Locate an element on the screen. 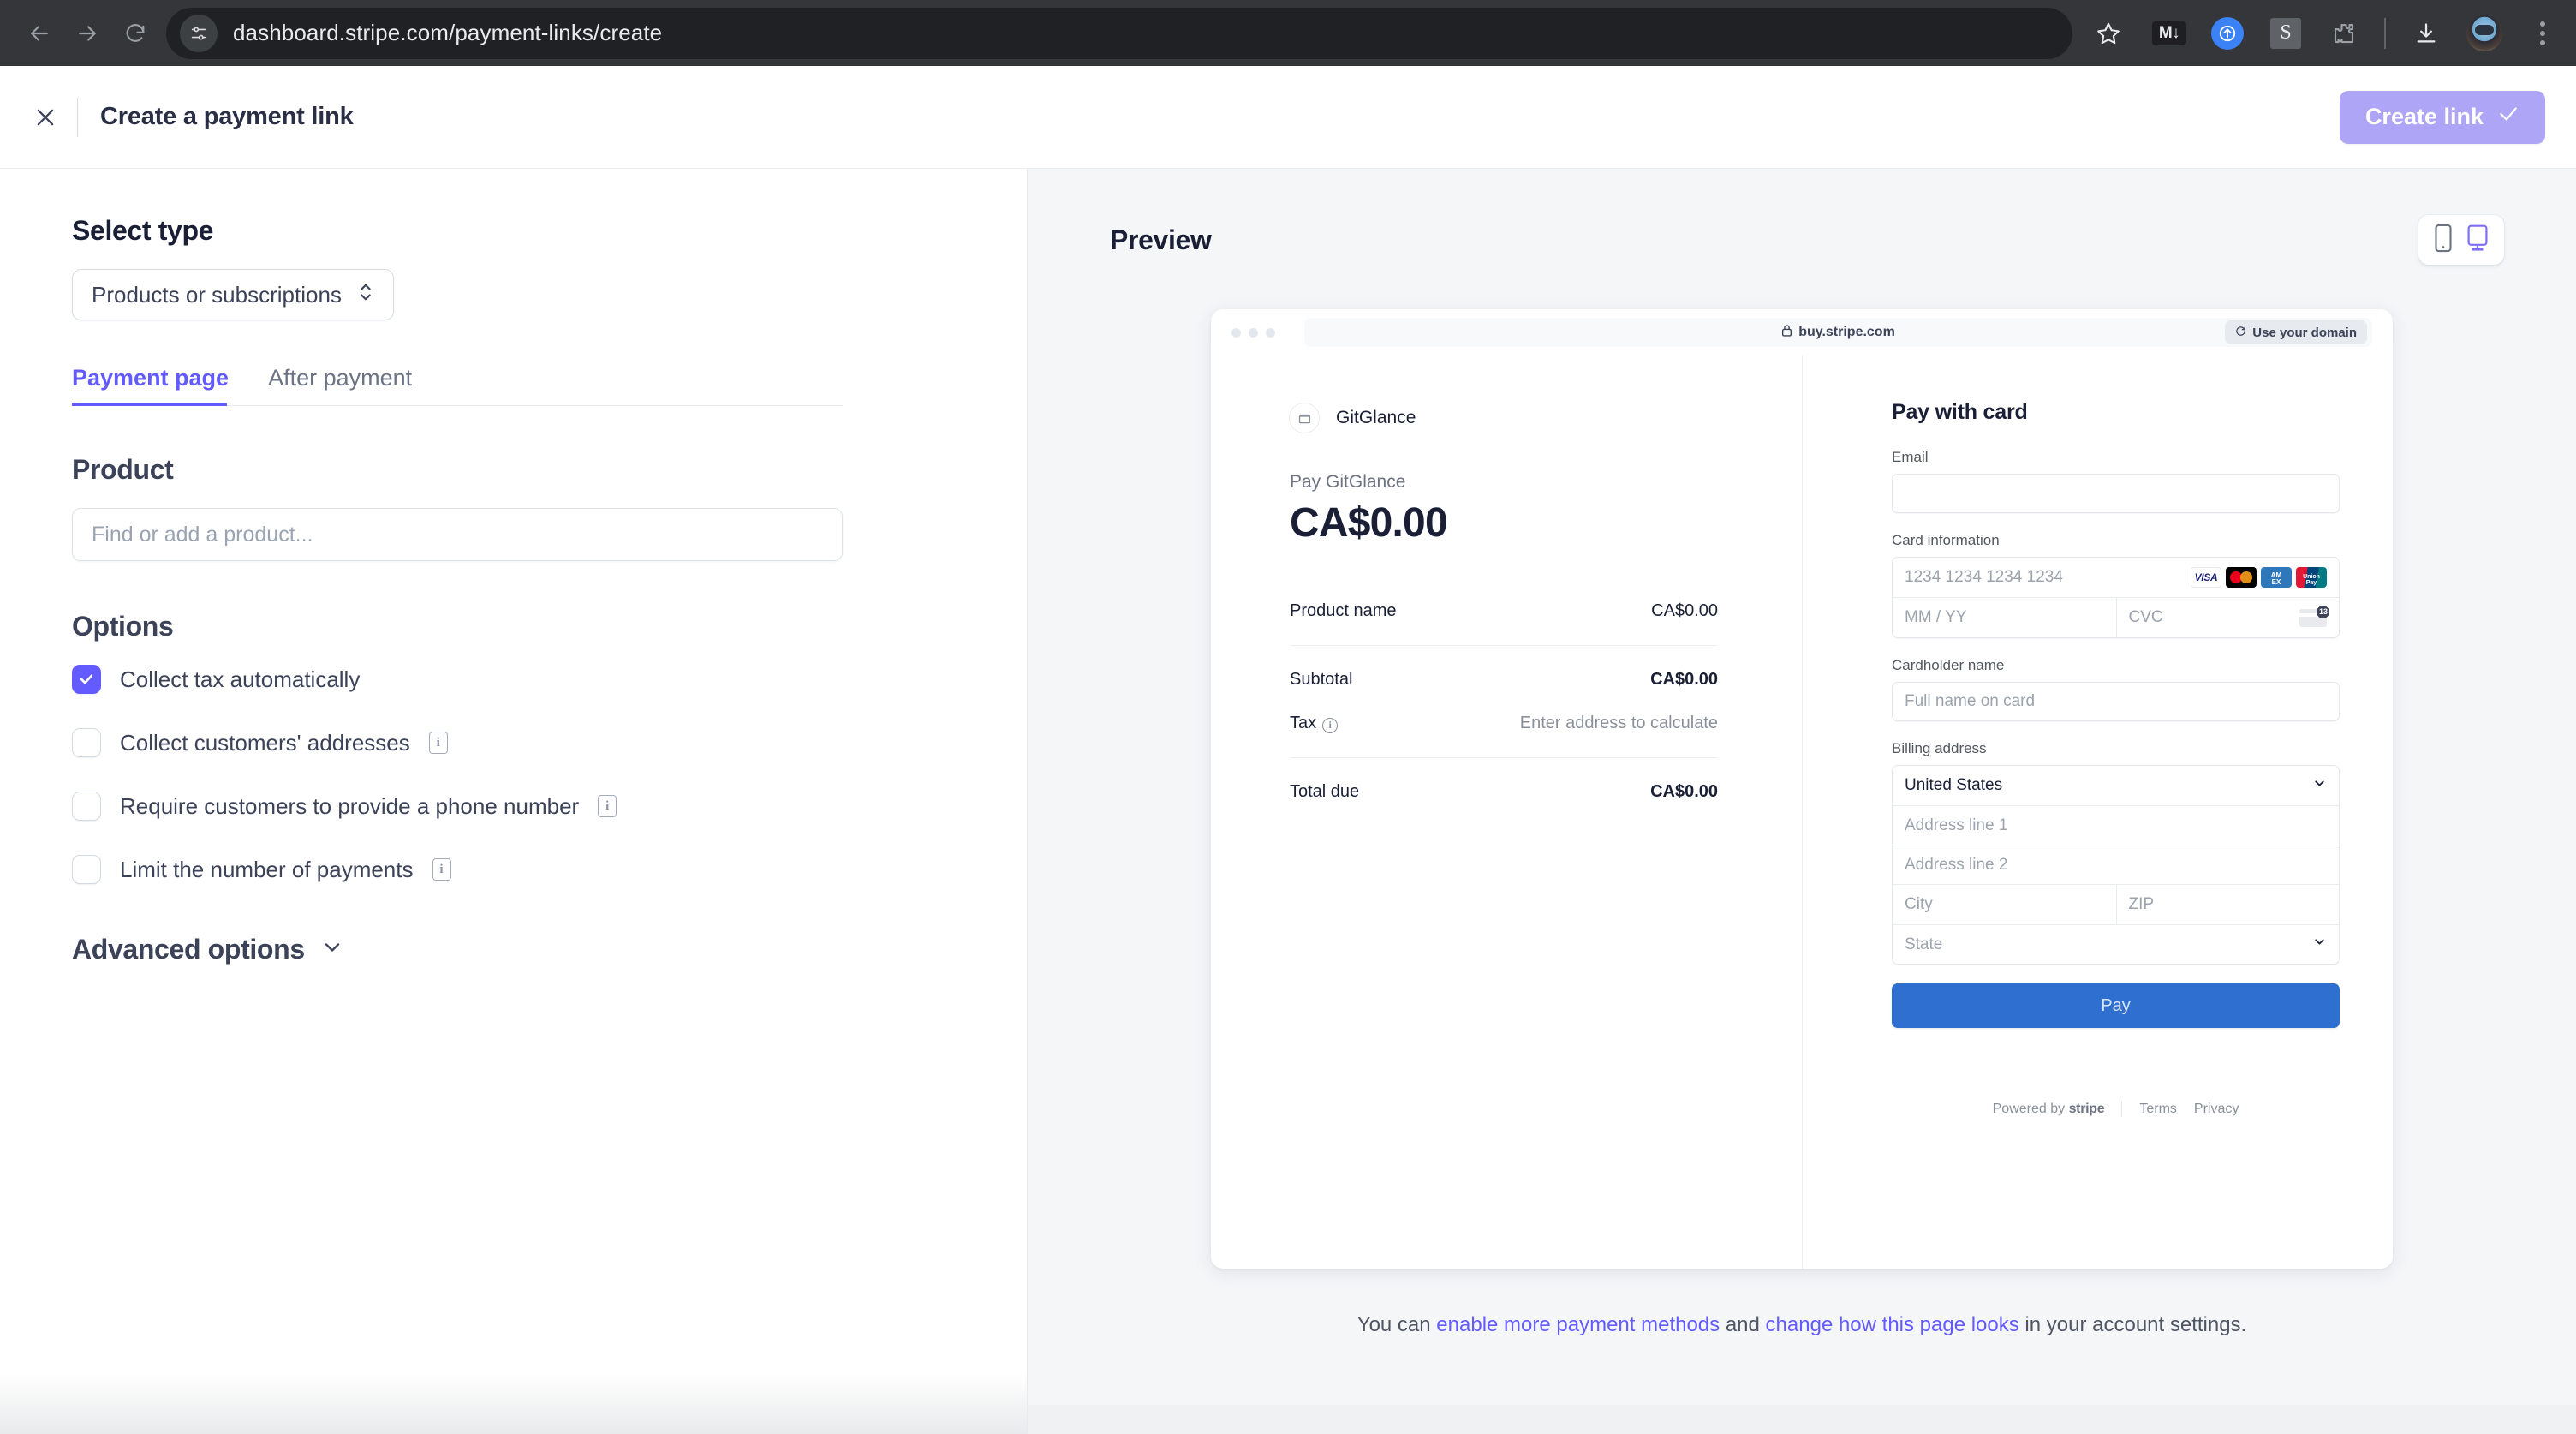  markdown-download-extension-icon: M↓ is located at coordinates (2169, 33).